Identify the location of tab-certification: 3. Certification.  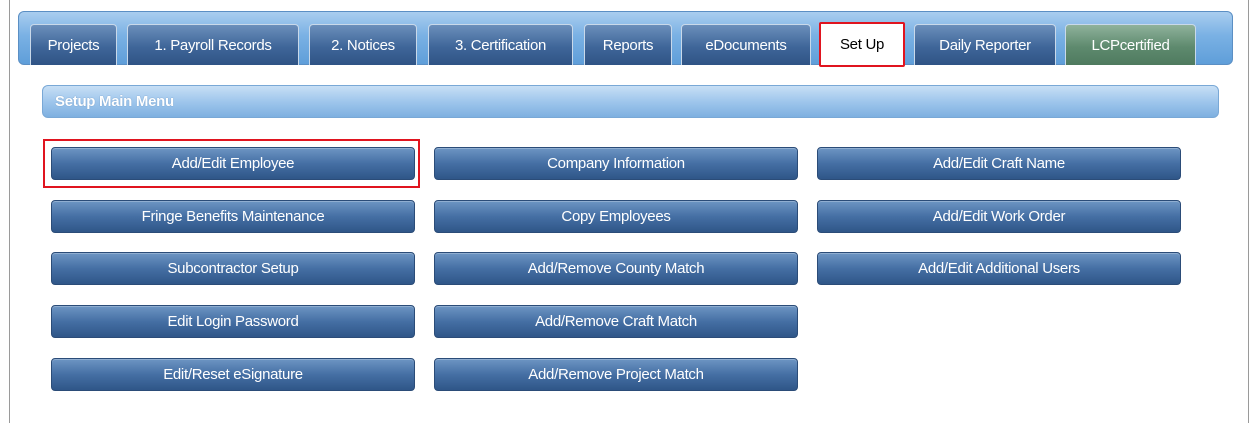
(500, 44).